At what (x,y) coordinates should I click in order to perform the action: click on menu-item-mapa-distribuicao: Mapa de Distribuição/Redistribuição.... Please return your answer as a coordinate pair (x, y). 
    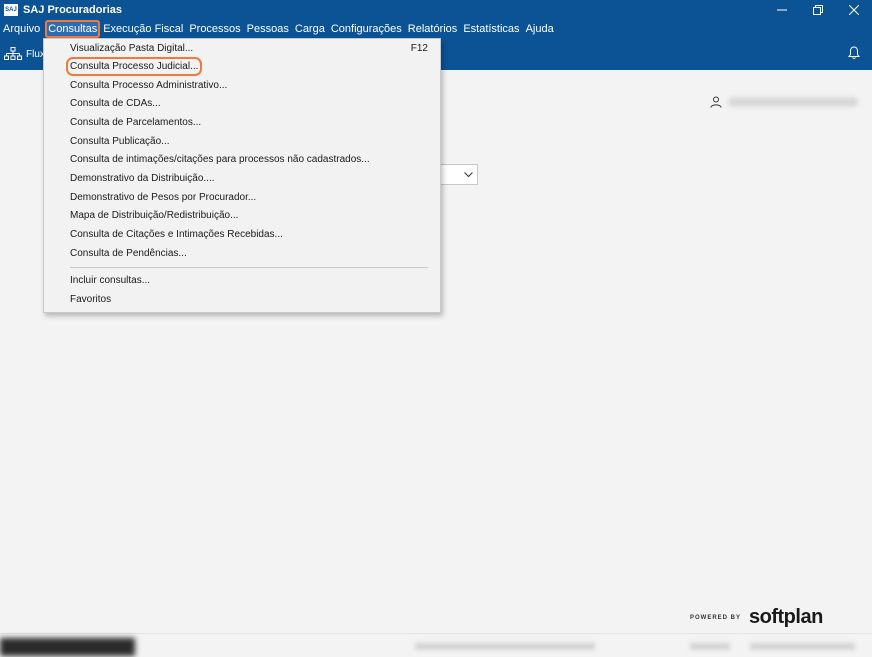
    Looking at the image, I should click on (154, 215).